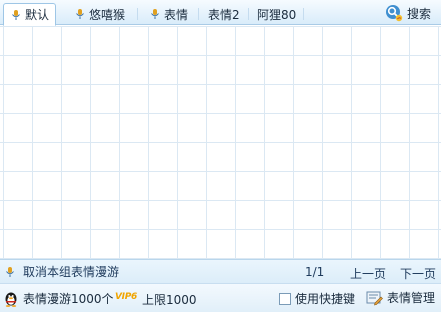  I want to click on next-page-link: 下一页, so click(418, 273).